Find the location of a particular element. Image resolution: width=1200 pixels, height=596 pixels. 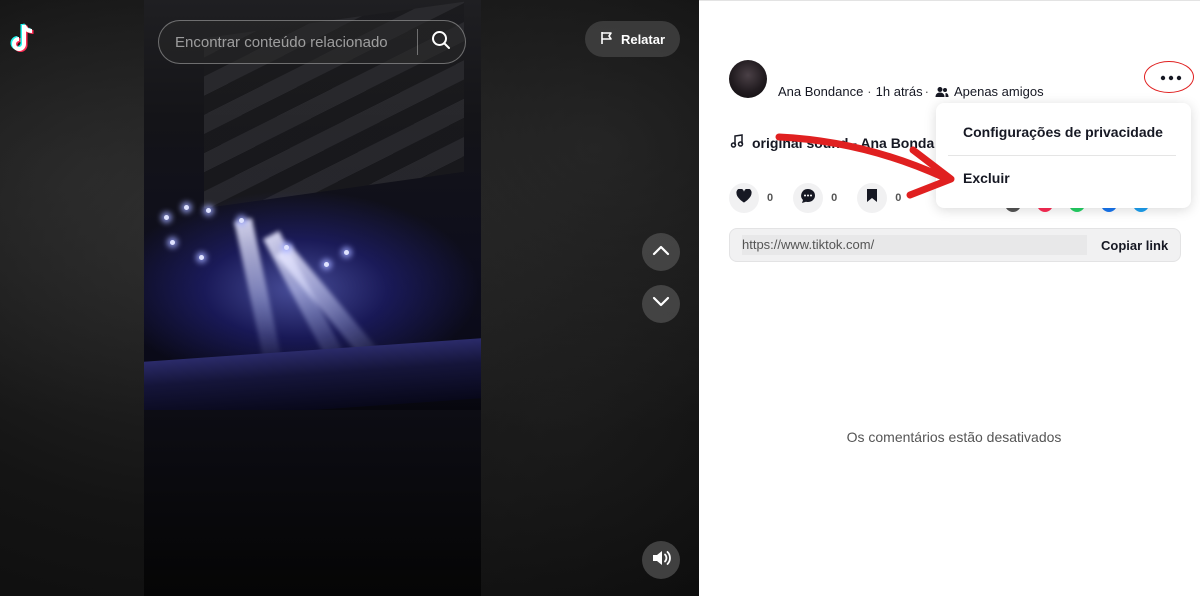

search-bar: Encontrar conteúdo relacionado is located at coordinates (312, 42).